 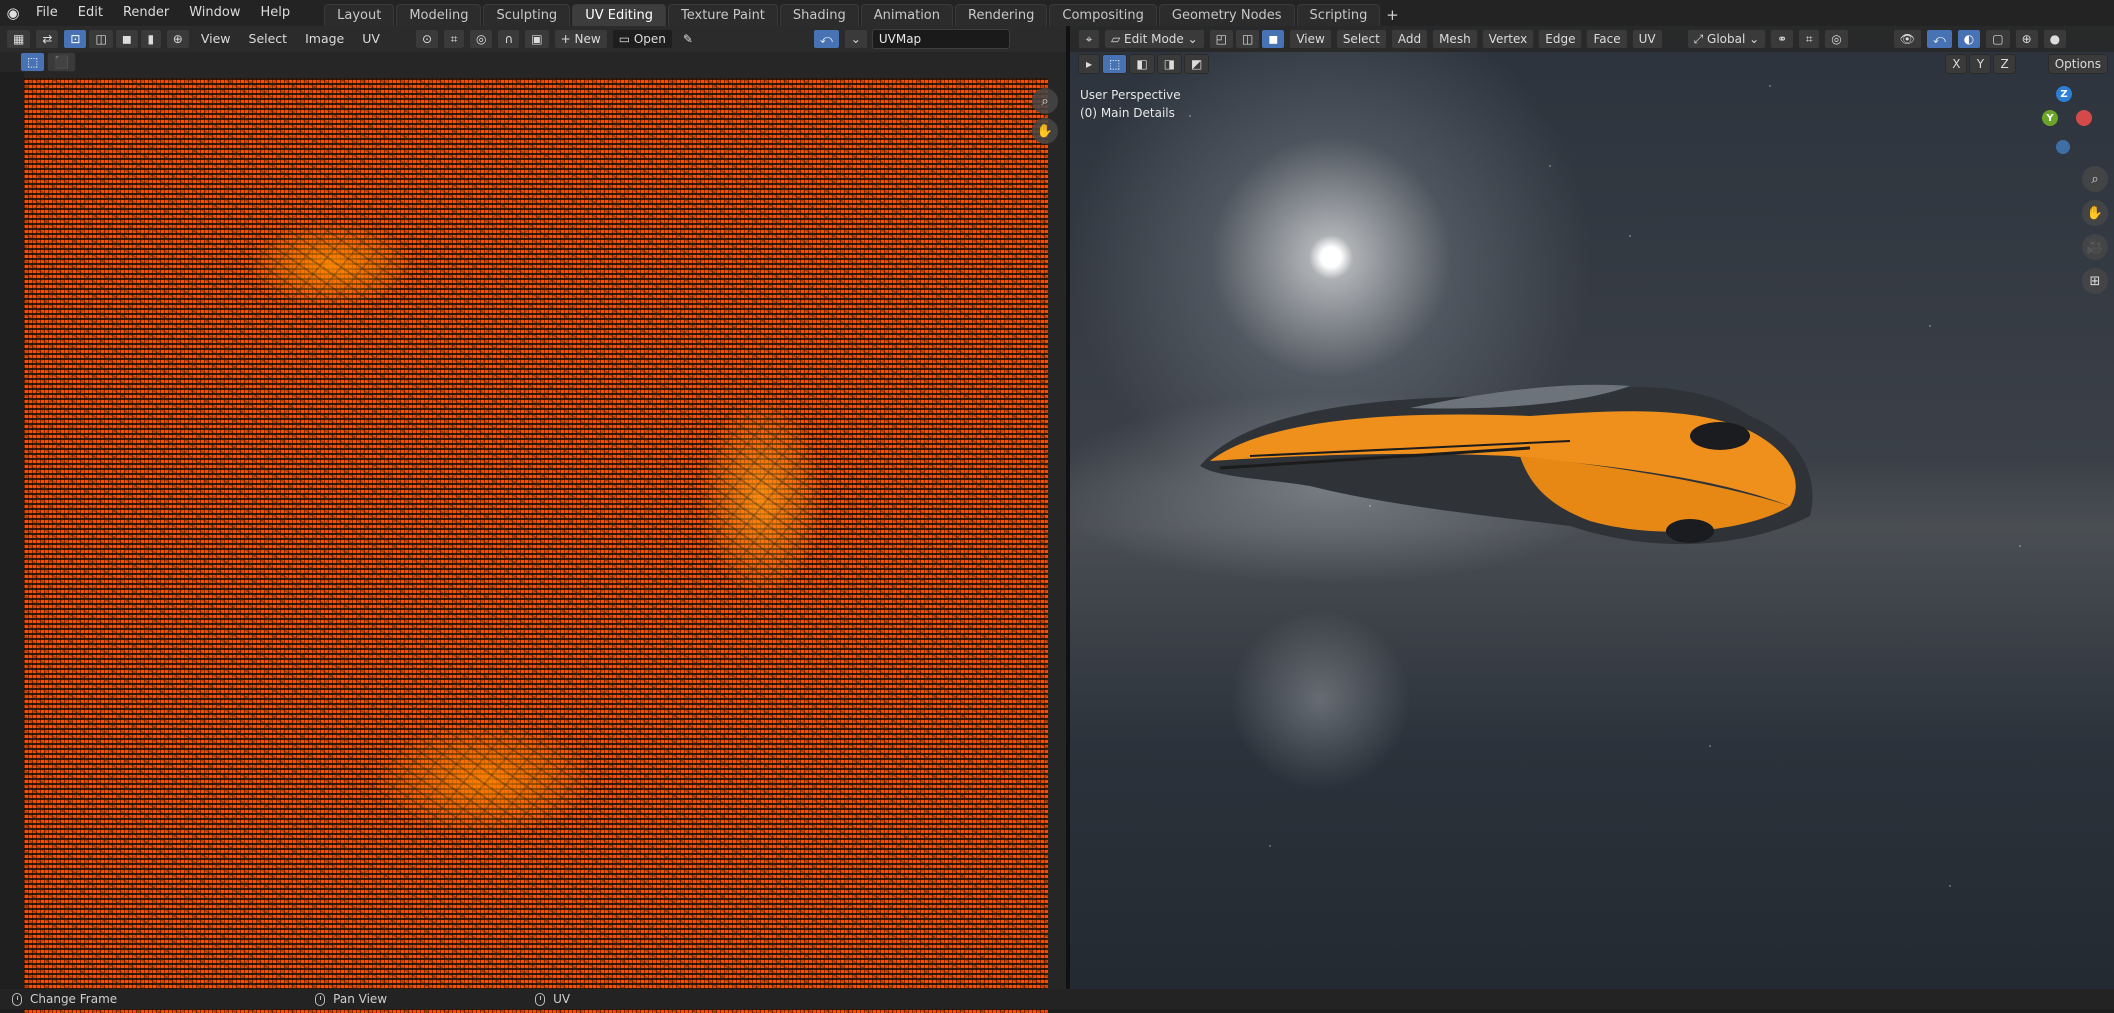 What do you see at coordinates (1089, 39) in the screenshot?
I see `viewport-editor-type-icon: ⌖` at bounding box center [1089, 39].